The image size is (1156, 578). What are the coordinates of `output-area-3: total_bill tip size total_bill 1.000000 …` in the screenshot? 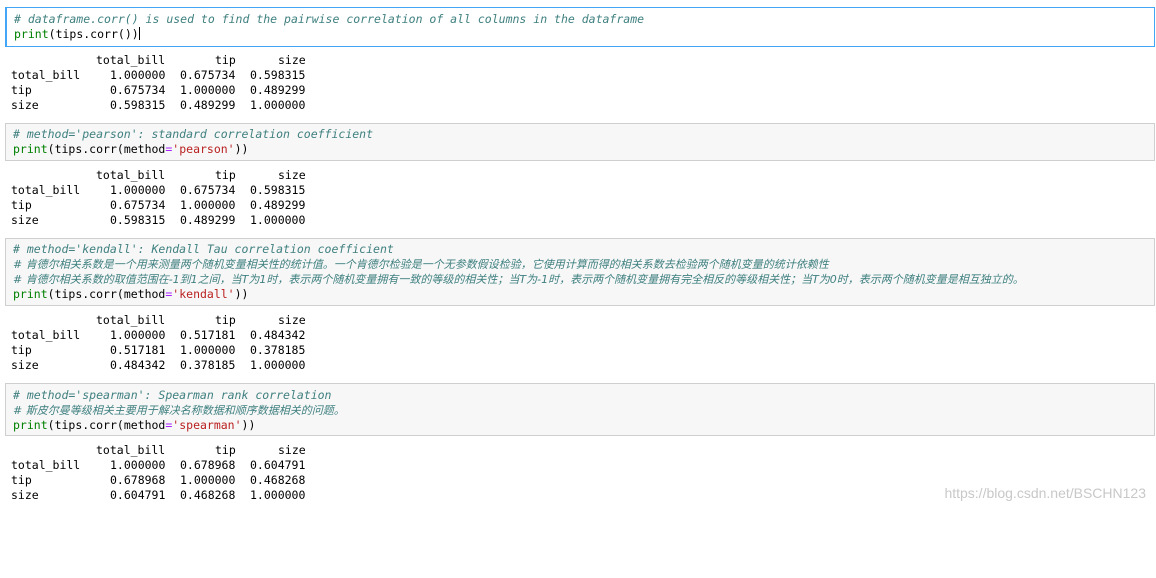 It's located at (158, 343).